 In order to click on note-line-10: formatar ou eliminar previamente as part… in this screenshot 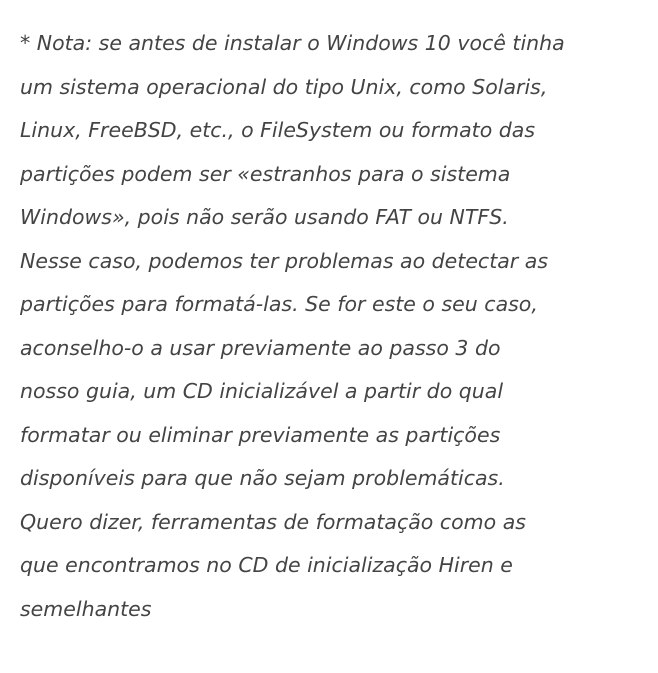, I will do `click(260, 434)`.